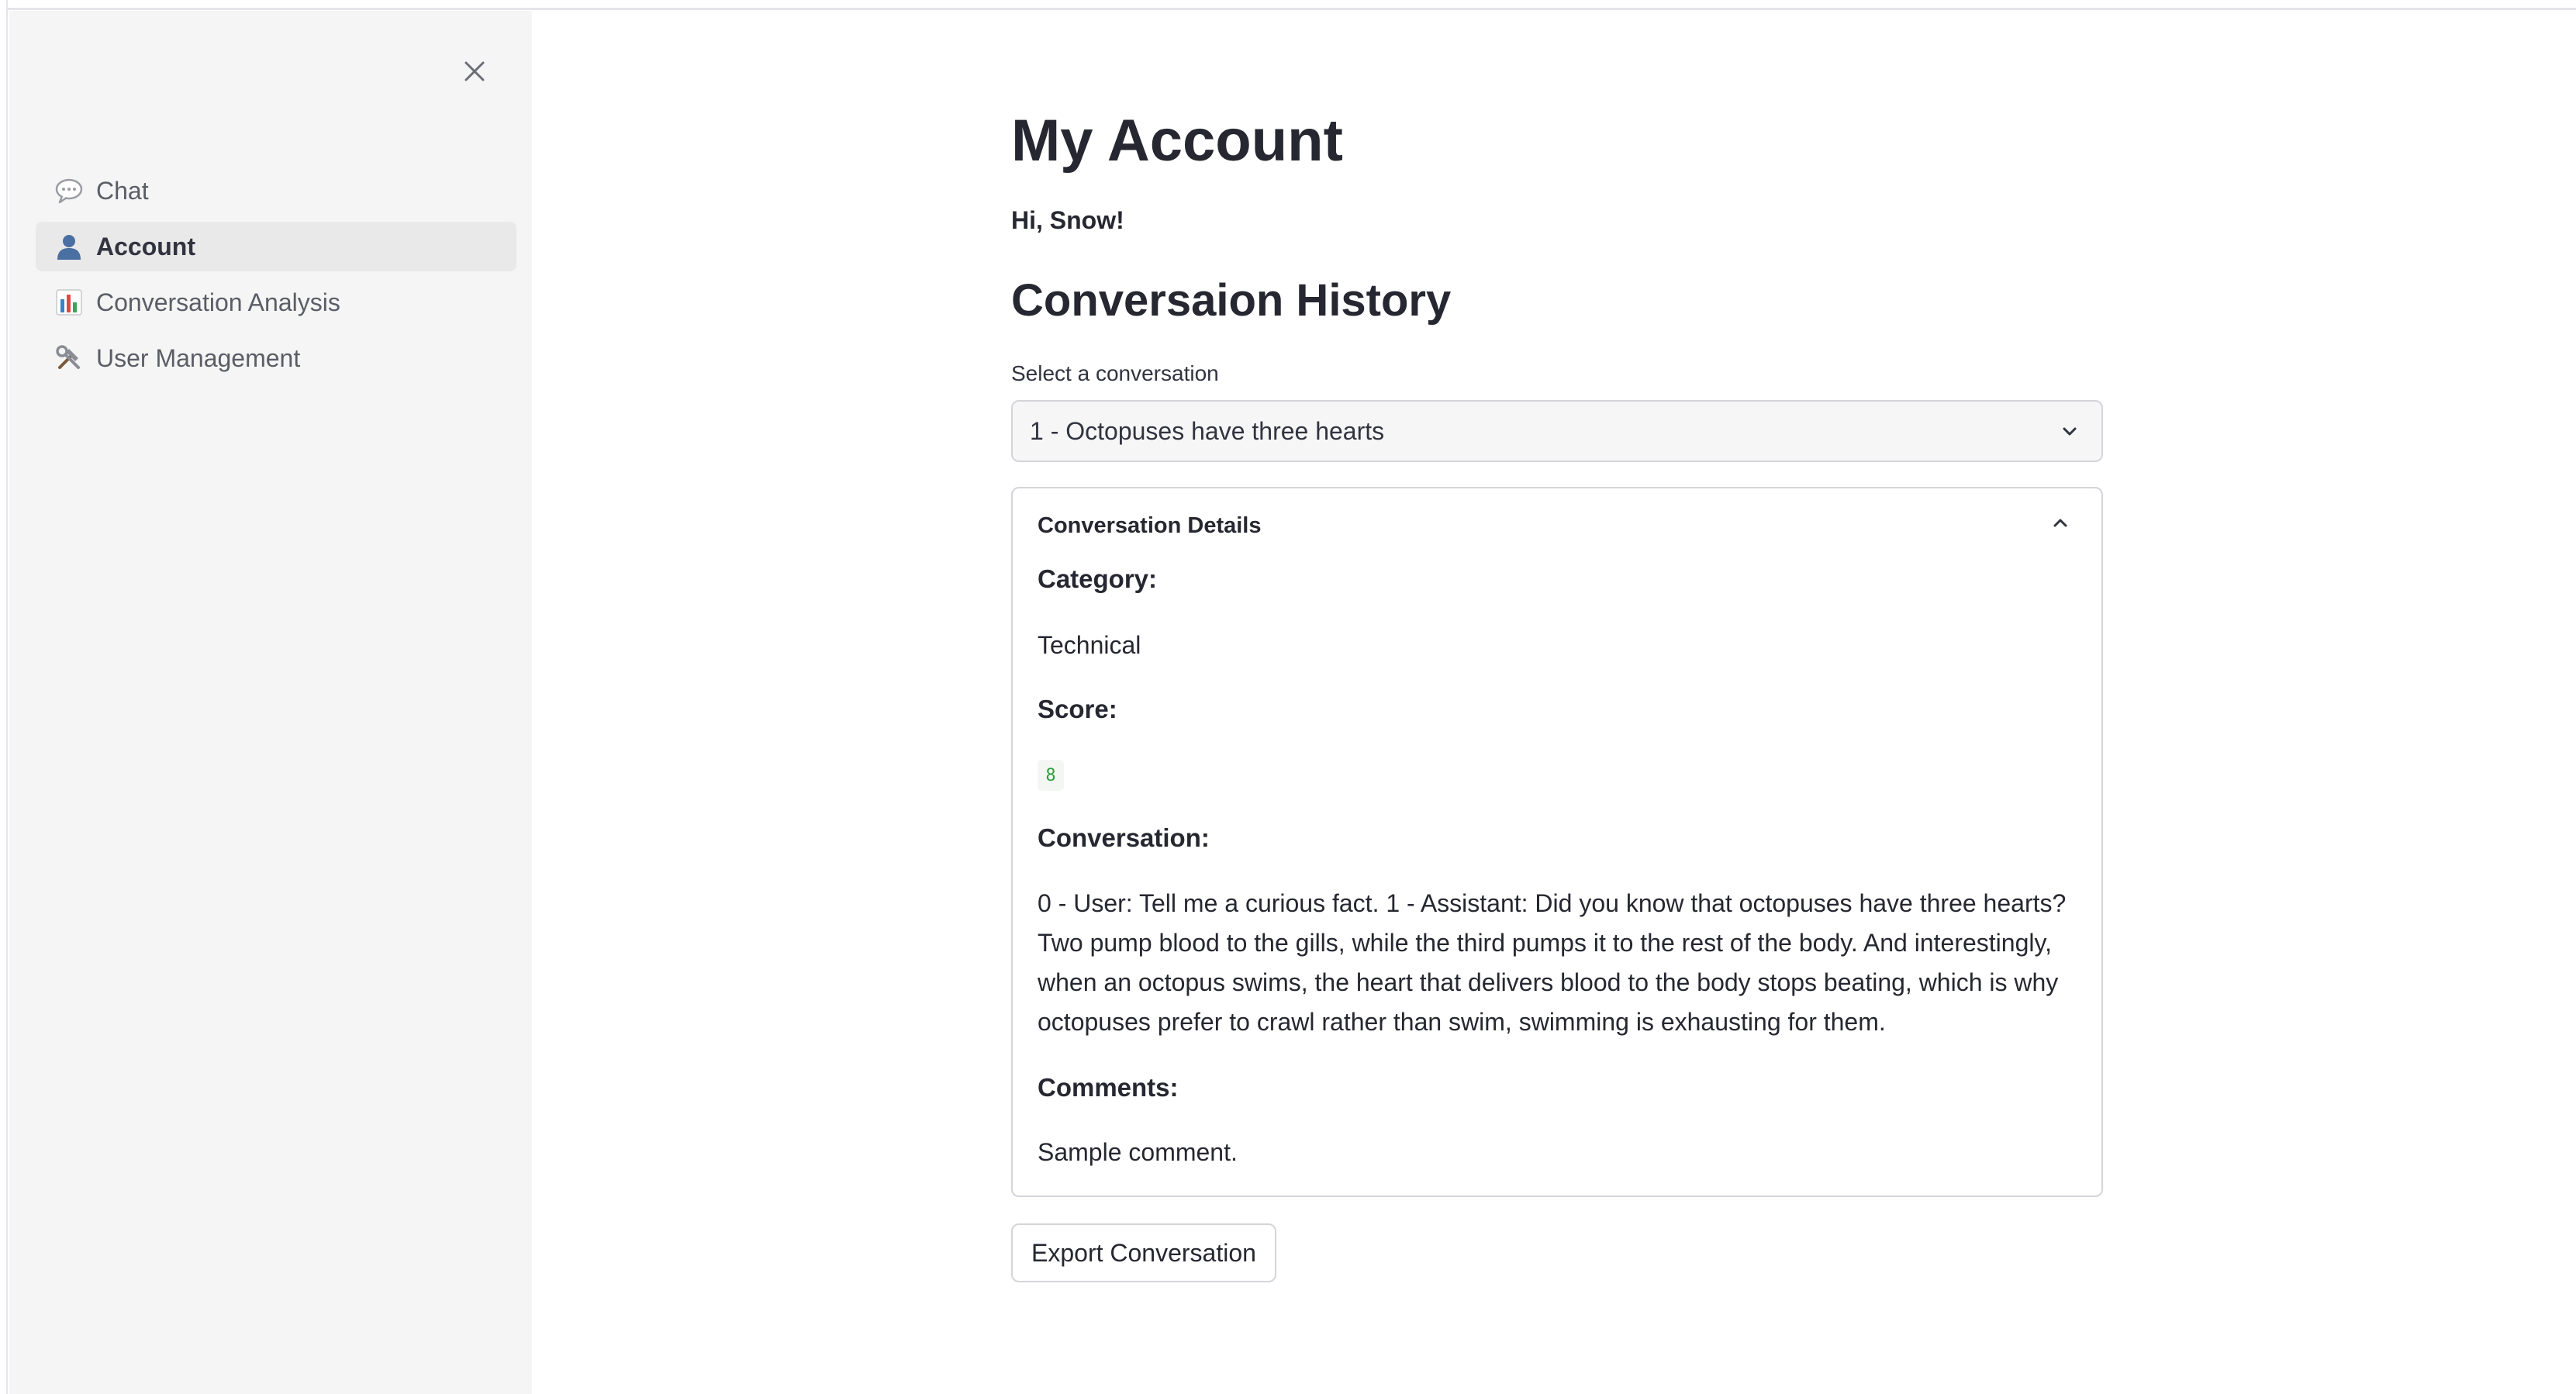 This screenshot has width=2576, height=1394. I want to click on user-icon, so click(69, 246).